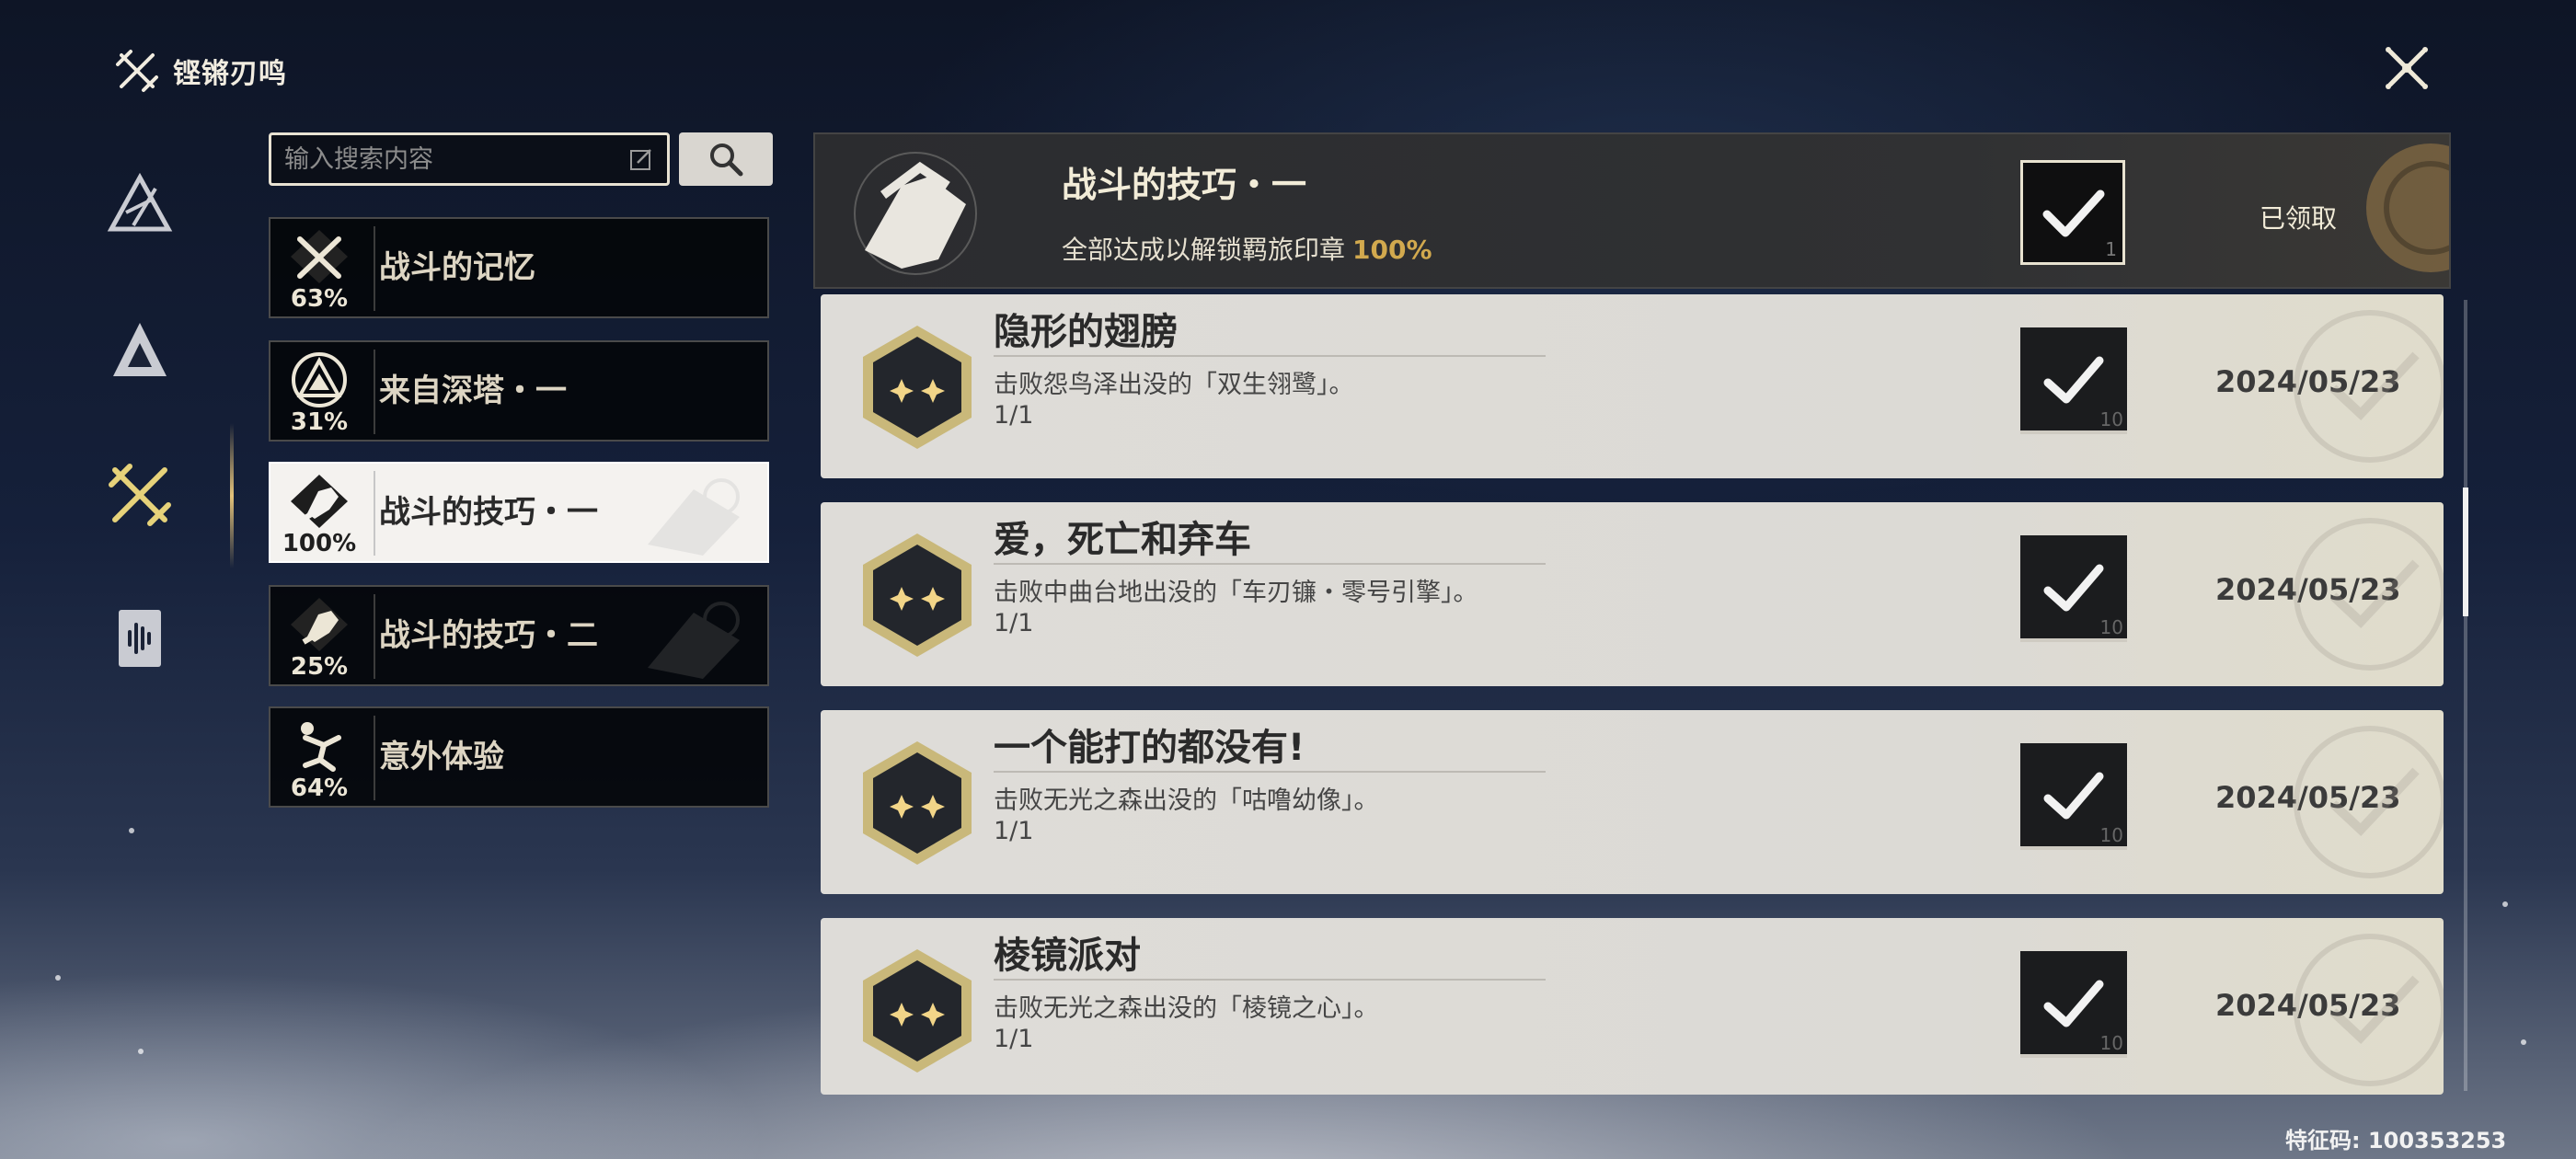  Describe the element at coordinates (319, 422) in the screenshot. I see `category-percent: 31%` at that location.